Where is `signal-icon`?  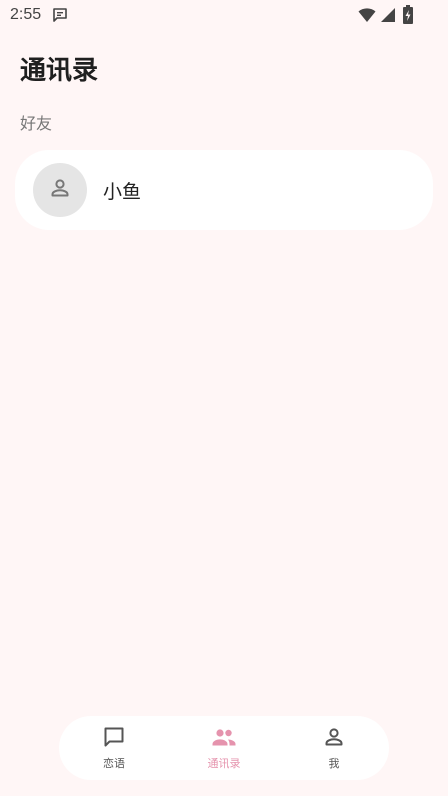
signal-icon is located at coordinates (388, 17).